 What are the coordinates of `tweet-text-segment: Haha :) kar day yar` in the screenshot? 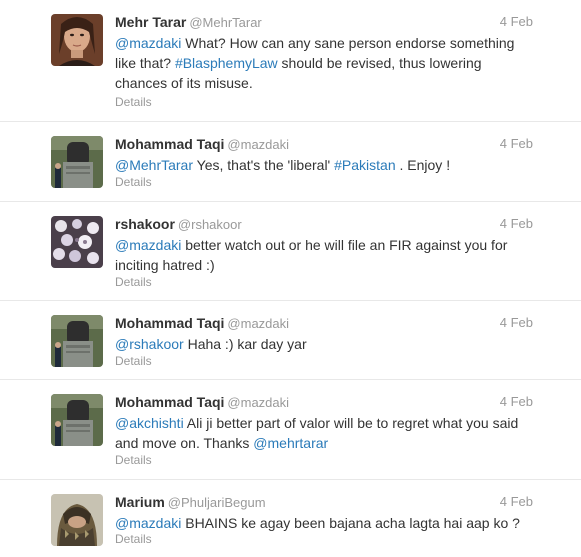 It's located at (245, 344).